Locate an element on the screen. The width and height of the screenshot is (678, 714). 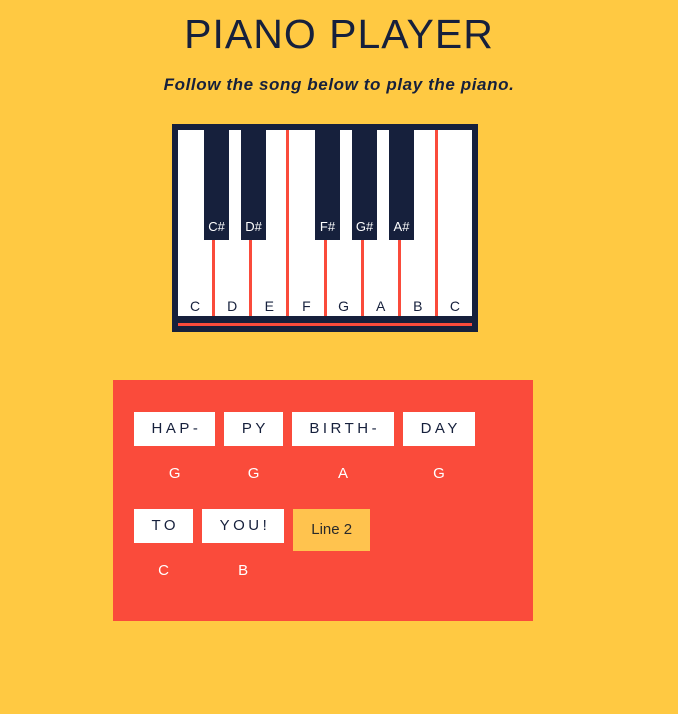
song-unit: BIRTH- A is located at coordinates (343, 447).